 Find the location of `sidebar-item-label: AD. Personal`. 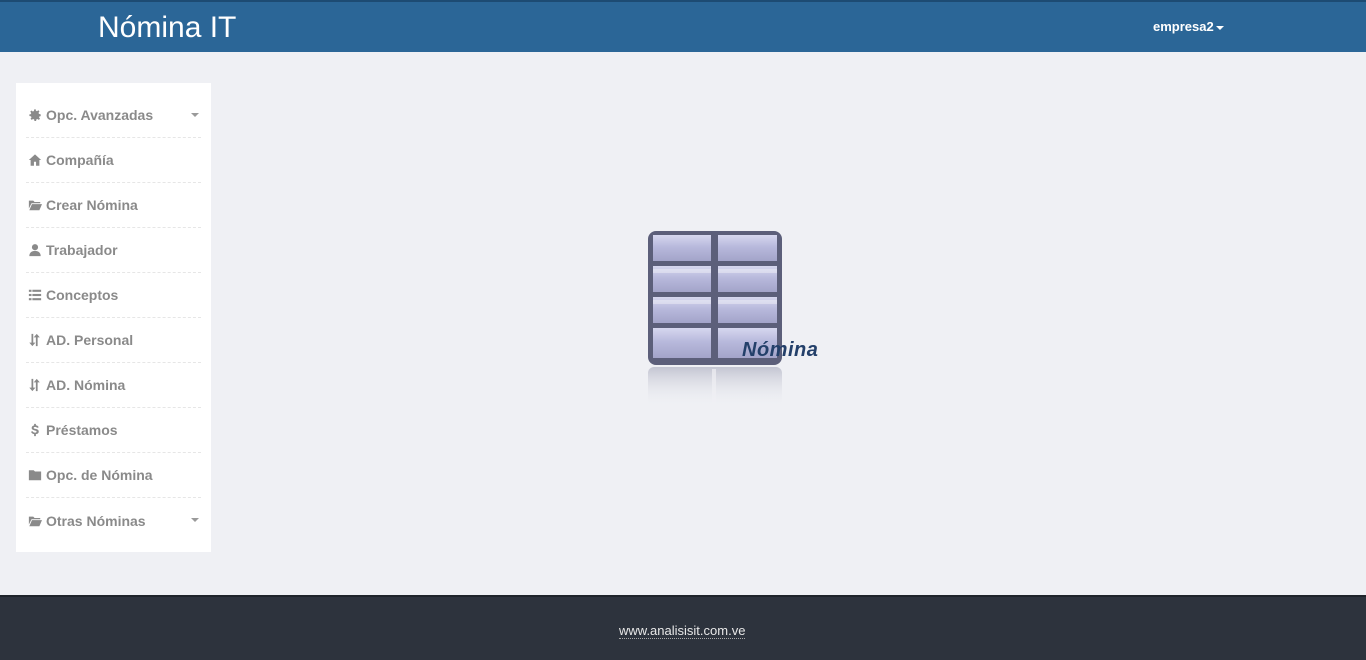

sidebar-item-label: AD. Personal is located at coordinates (90, 340).